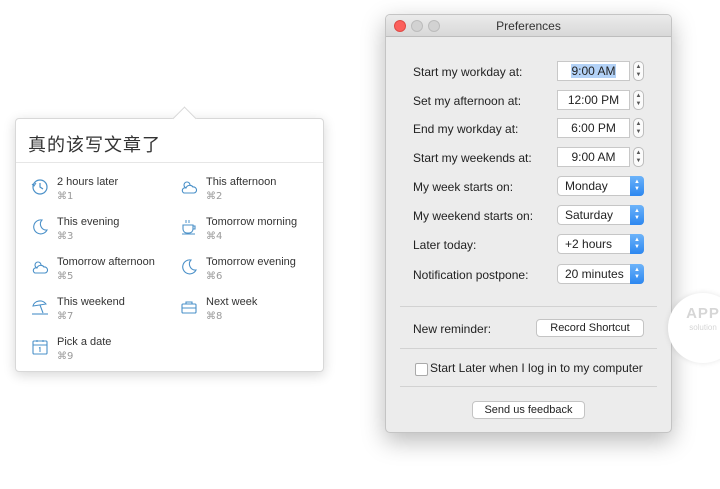 The height and width of the screenshot is (489, 720). I want to click on window-title: Preferences, so click(528, 26).